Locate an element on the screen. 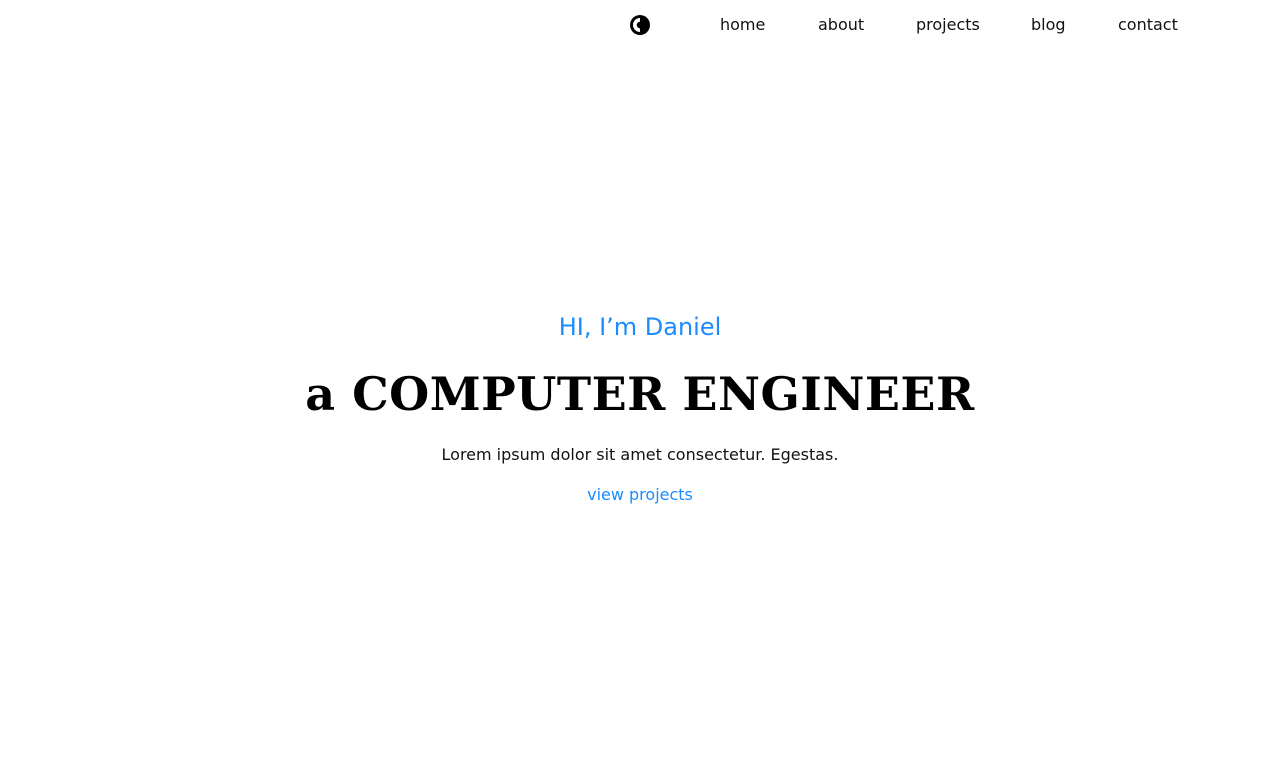 The image size is (1280, 768). nav-link-about: about is located at coordinates (841, 25).